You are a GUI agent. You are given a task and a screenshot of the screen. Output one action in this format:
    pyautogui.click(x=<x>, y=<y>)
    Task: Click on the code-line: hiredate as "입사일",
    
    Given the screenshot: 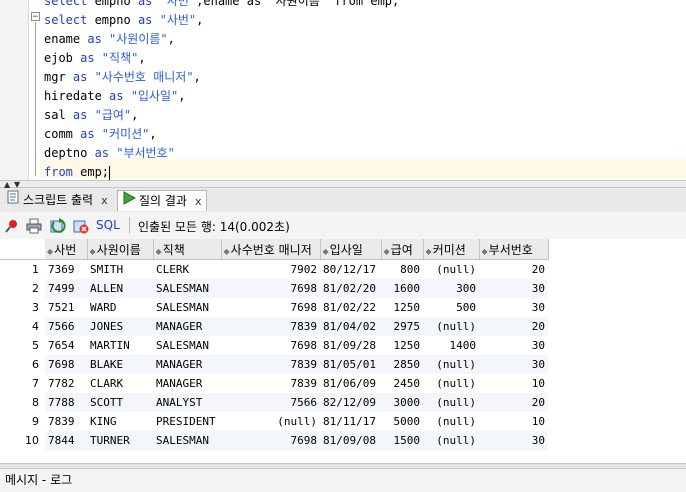 What is the action you would take?
    pyautogui.click(x=115, y=96)
    